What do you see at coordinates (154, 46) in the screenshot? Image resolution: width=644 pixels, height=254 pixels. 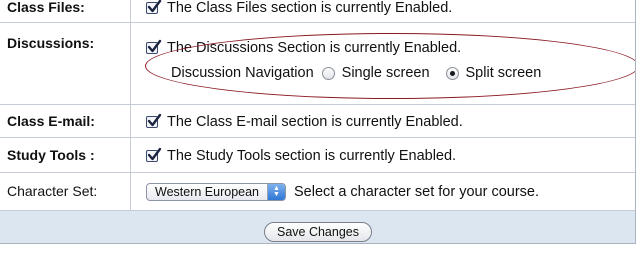 I see `discussions-checkbox` at bounding box center [154, 46].